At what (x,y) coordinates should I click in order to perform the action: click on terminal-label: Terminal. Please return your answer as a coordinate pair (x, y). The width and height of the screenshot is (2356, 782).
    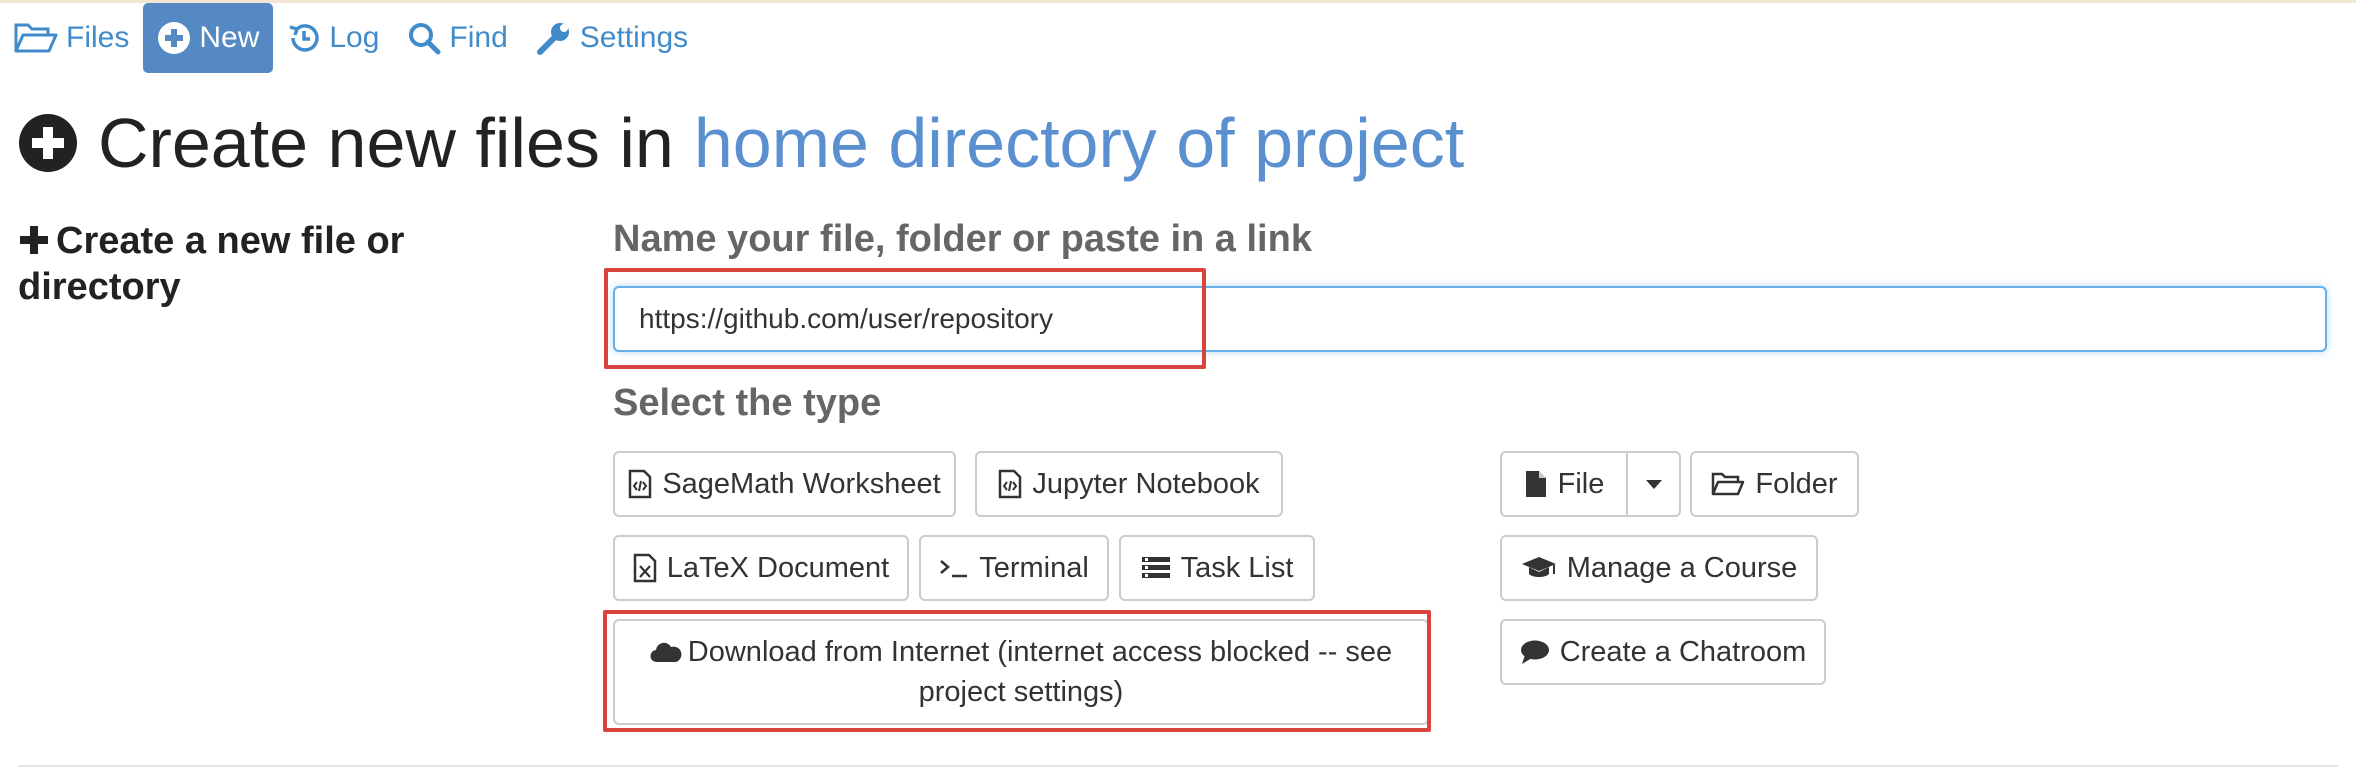
    Looking at the image, I should click on (1034, 567).